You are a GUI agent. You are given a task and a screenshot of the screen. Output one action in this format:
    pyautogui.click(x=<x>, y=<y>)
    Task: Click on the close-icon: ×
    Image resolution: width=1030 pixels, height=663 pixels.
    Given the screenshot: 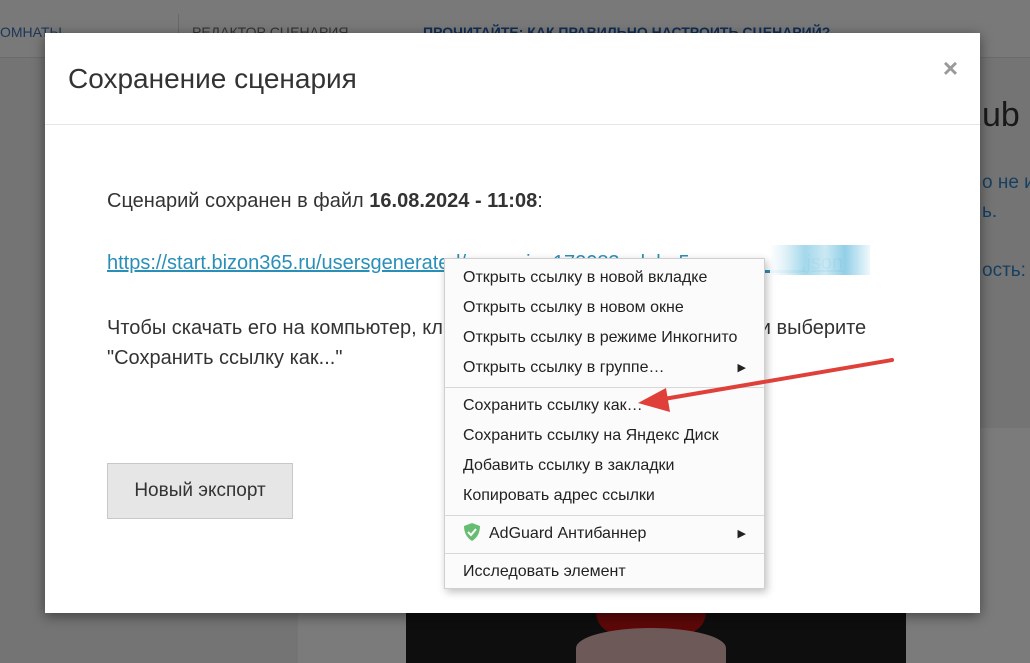 What is the action you would take?
    pyautogui.click(x=950, y=68)
    